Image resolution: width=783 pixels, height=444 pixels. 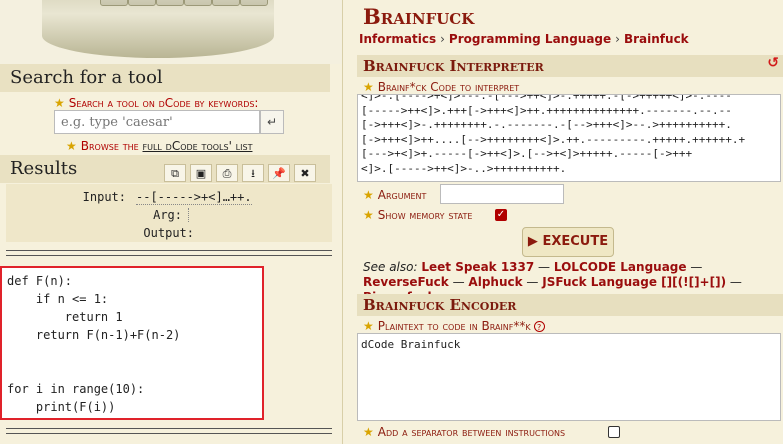 I want to click on search-input, so click(x=157, y=122).